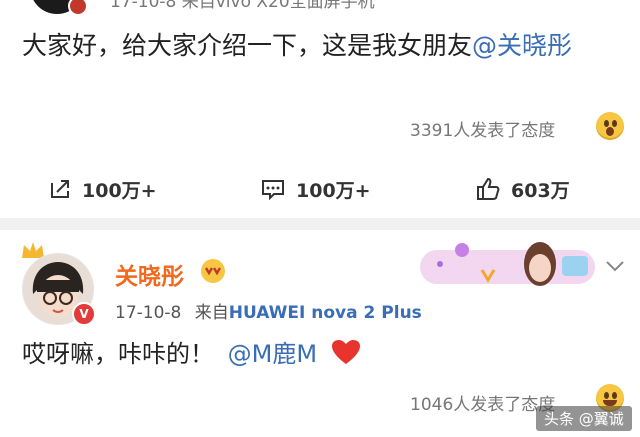 The width and height of the screenshot is (640, 437). Describe the element at coordinates (148, 313) in the screenshot. I see `post-time: 17-10-8` at that location.